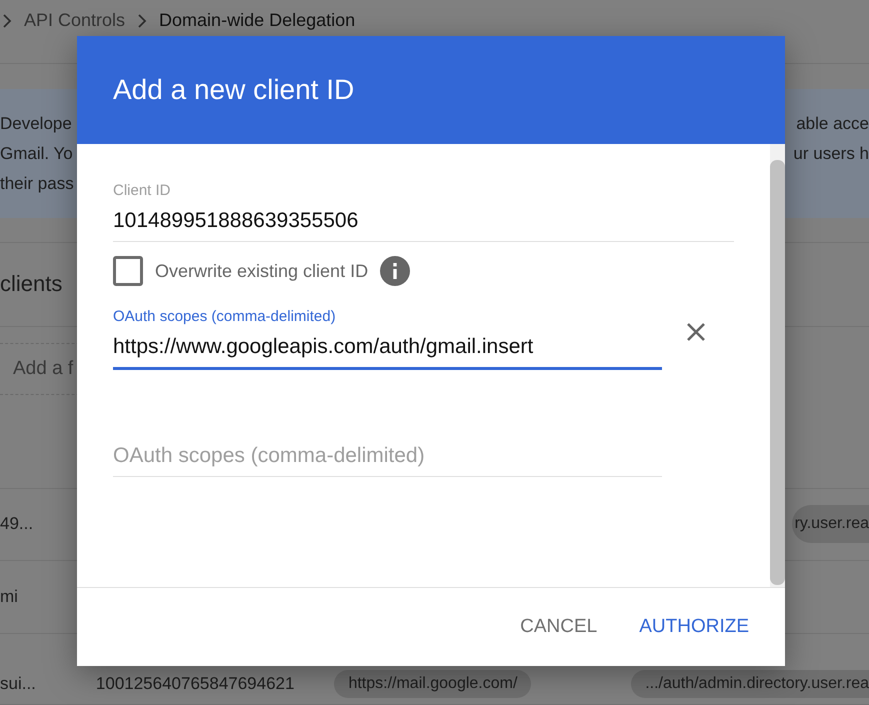 The image size is (869, 705). What do you see at coordinates (128, 271) in the screenshot?
I see `checkbox` at bounding box center [128, 271].